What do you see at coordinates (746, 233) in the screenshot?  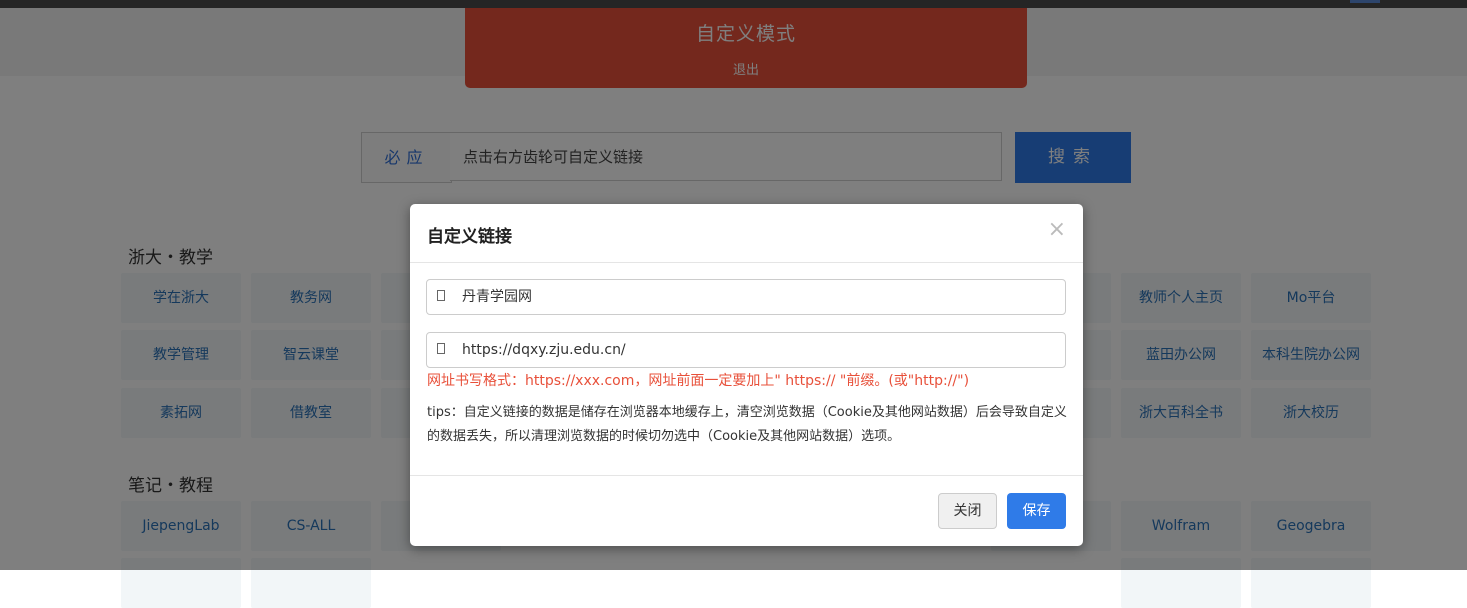 I see `dialog-header: 自定义链接 ×` at bounding box center [746, 233].